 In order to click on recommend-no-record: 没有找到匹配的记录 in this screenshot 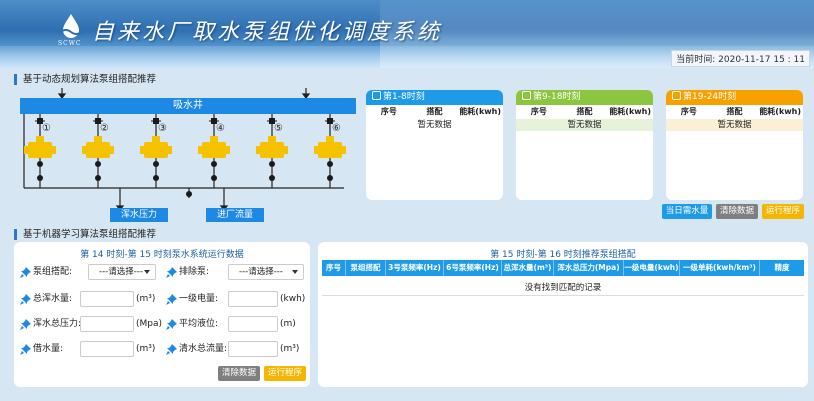, I will do `click(563, 288)`.